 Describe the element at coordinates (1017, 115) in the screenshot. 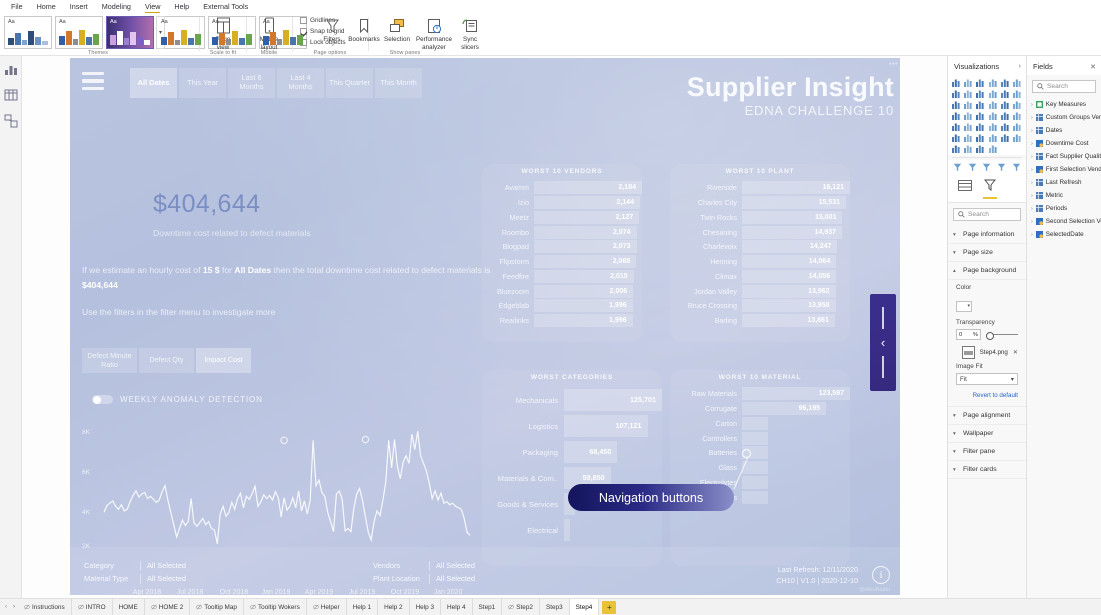

I see `table-visual-icon` at that location.